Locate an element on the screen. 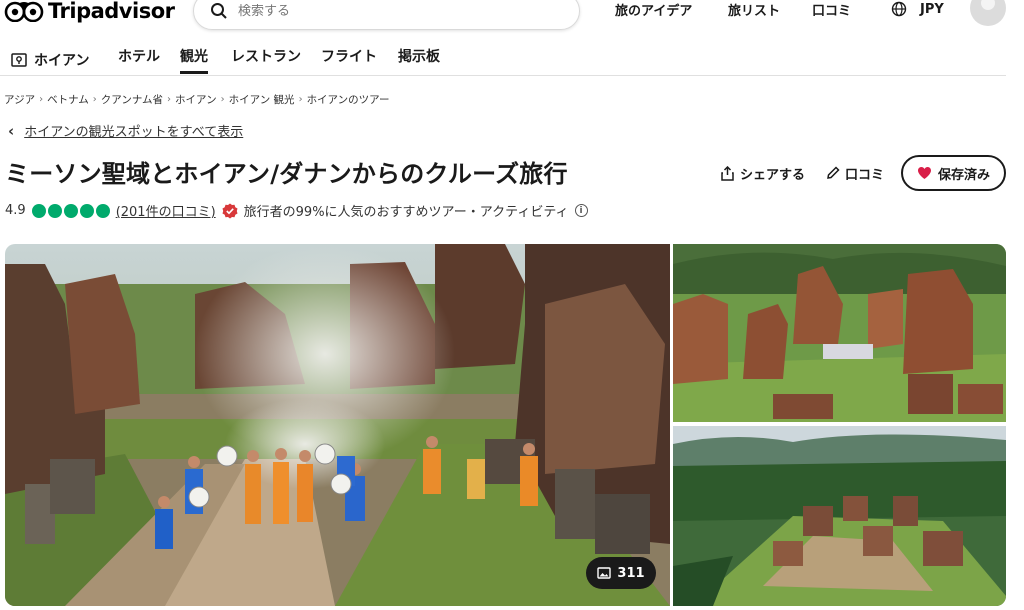  write-review-button: 口コミ is located at coordinates (855, 173).